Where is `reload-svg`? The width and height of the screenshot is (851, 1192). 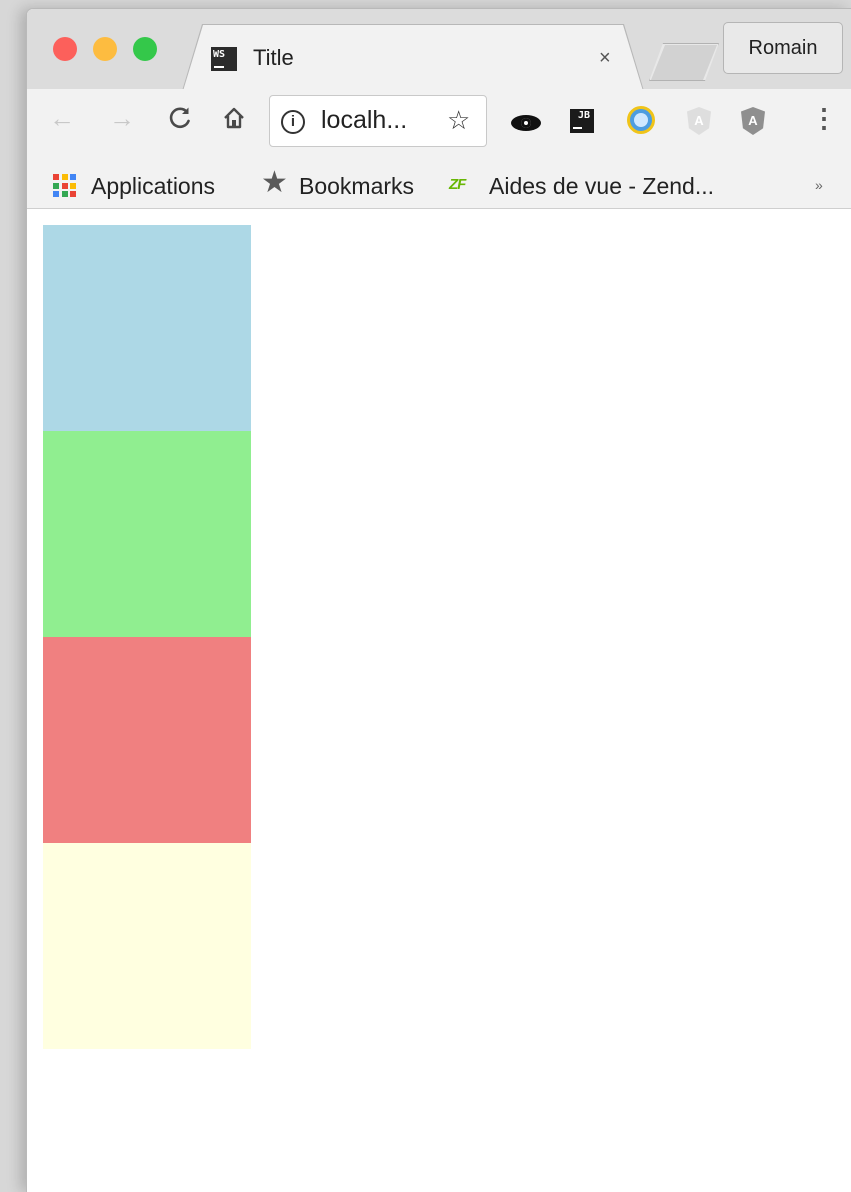 reload-svg is located at coordinates (179, 118).